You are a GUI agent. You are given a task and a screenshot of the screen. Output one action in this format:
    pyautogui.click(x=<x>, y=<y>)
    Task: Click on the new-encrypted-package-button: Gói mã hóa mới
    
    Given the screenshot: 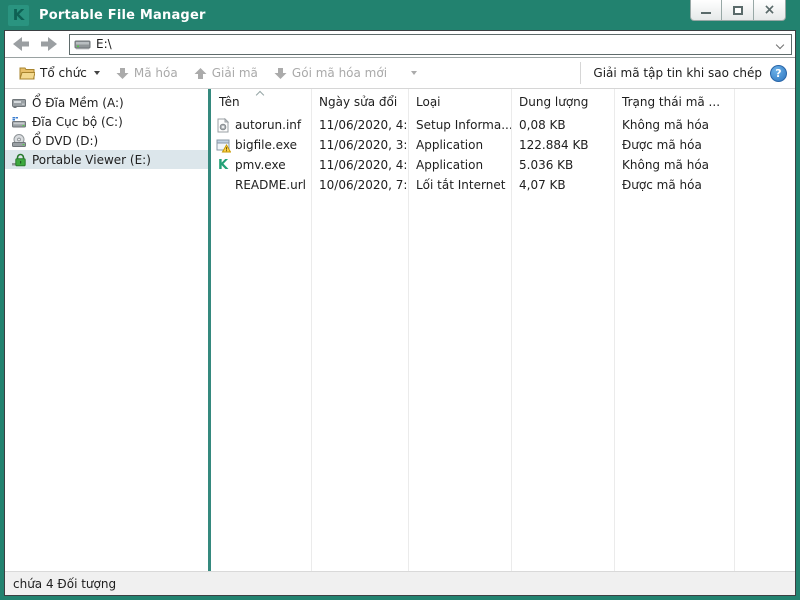 What is the action you would take?
    pyautogui.click(x=330, y=73)
    